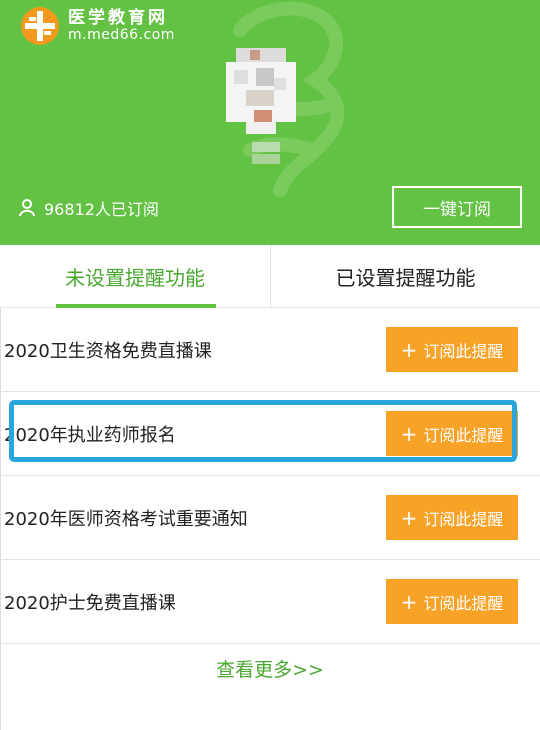 The width and height of the screenshot is (540, 730). I want to click on subscriber-count: 96812人已订阅, so click(88, 208).